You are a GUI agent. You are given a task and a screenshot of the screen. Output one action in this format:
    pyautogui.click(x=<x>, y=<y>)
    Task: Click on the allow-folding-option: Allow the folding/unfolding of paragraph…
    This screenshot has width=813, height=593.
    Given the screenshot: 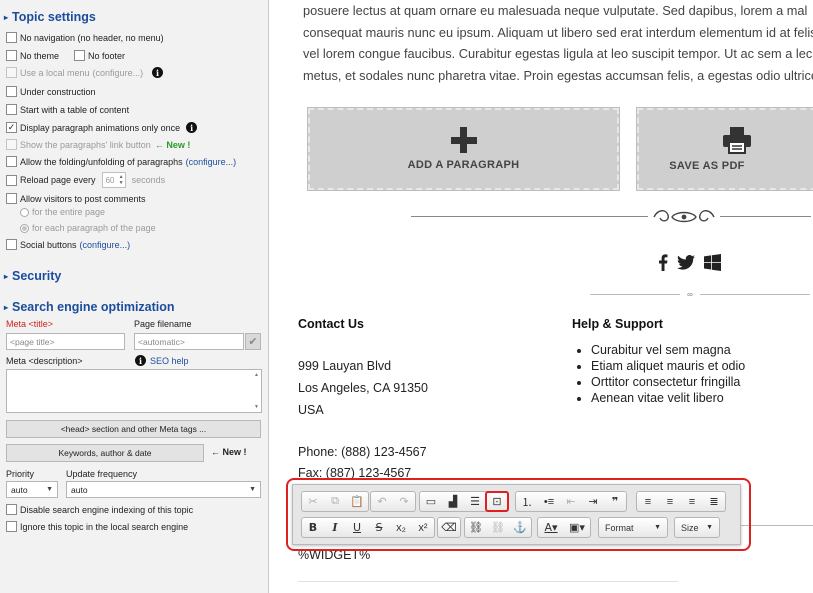 What is the action you would take?
    pyautogui.click(x=121, y=161)
    